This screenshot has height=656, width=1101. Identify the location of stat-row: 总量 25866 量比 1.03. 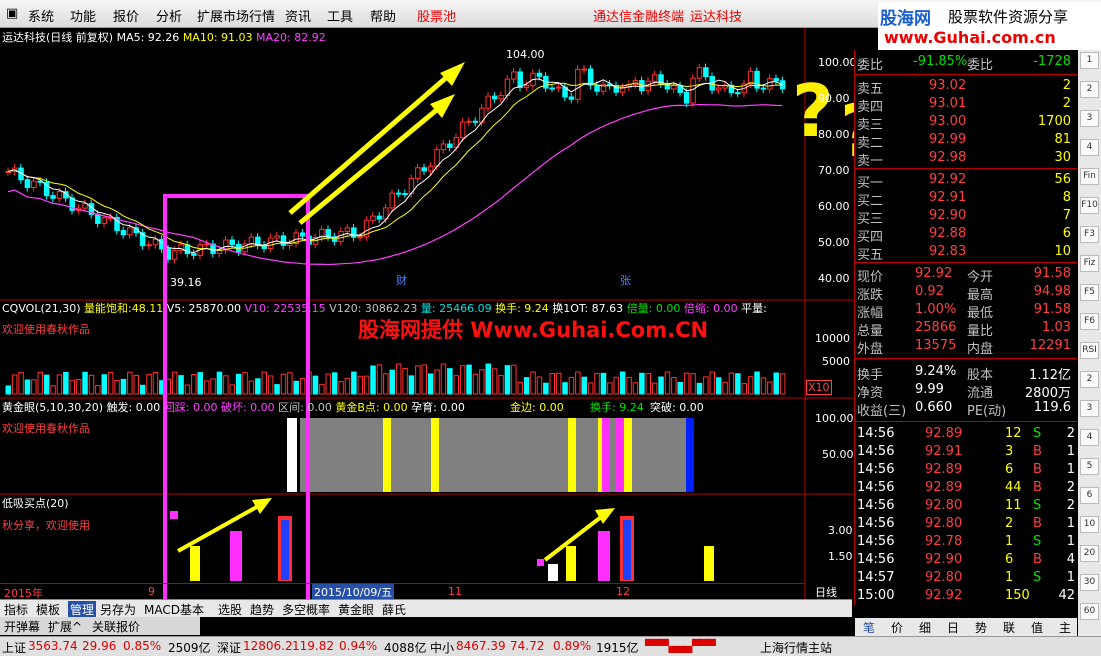
(966, 329).